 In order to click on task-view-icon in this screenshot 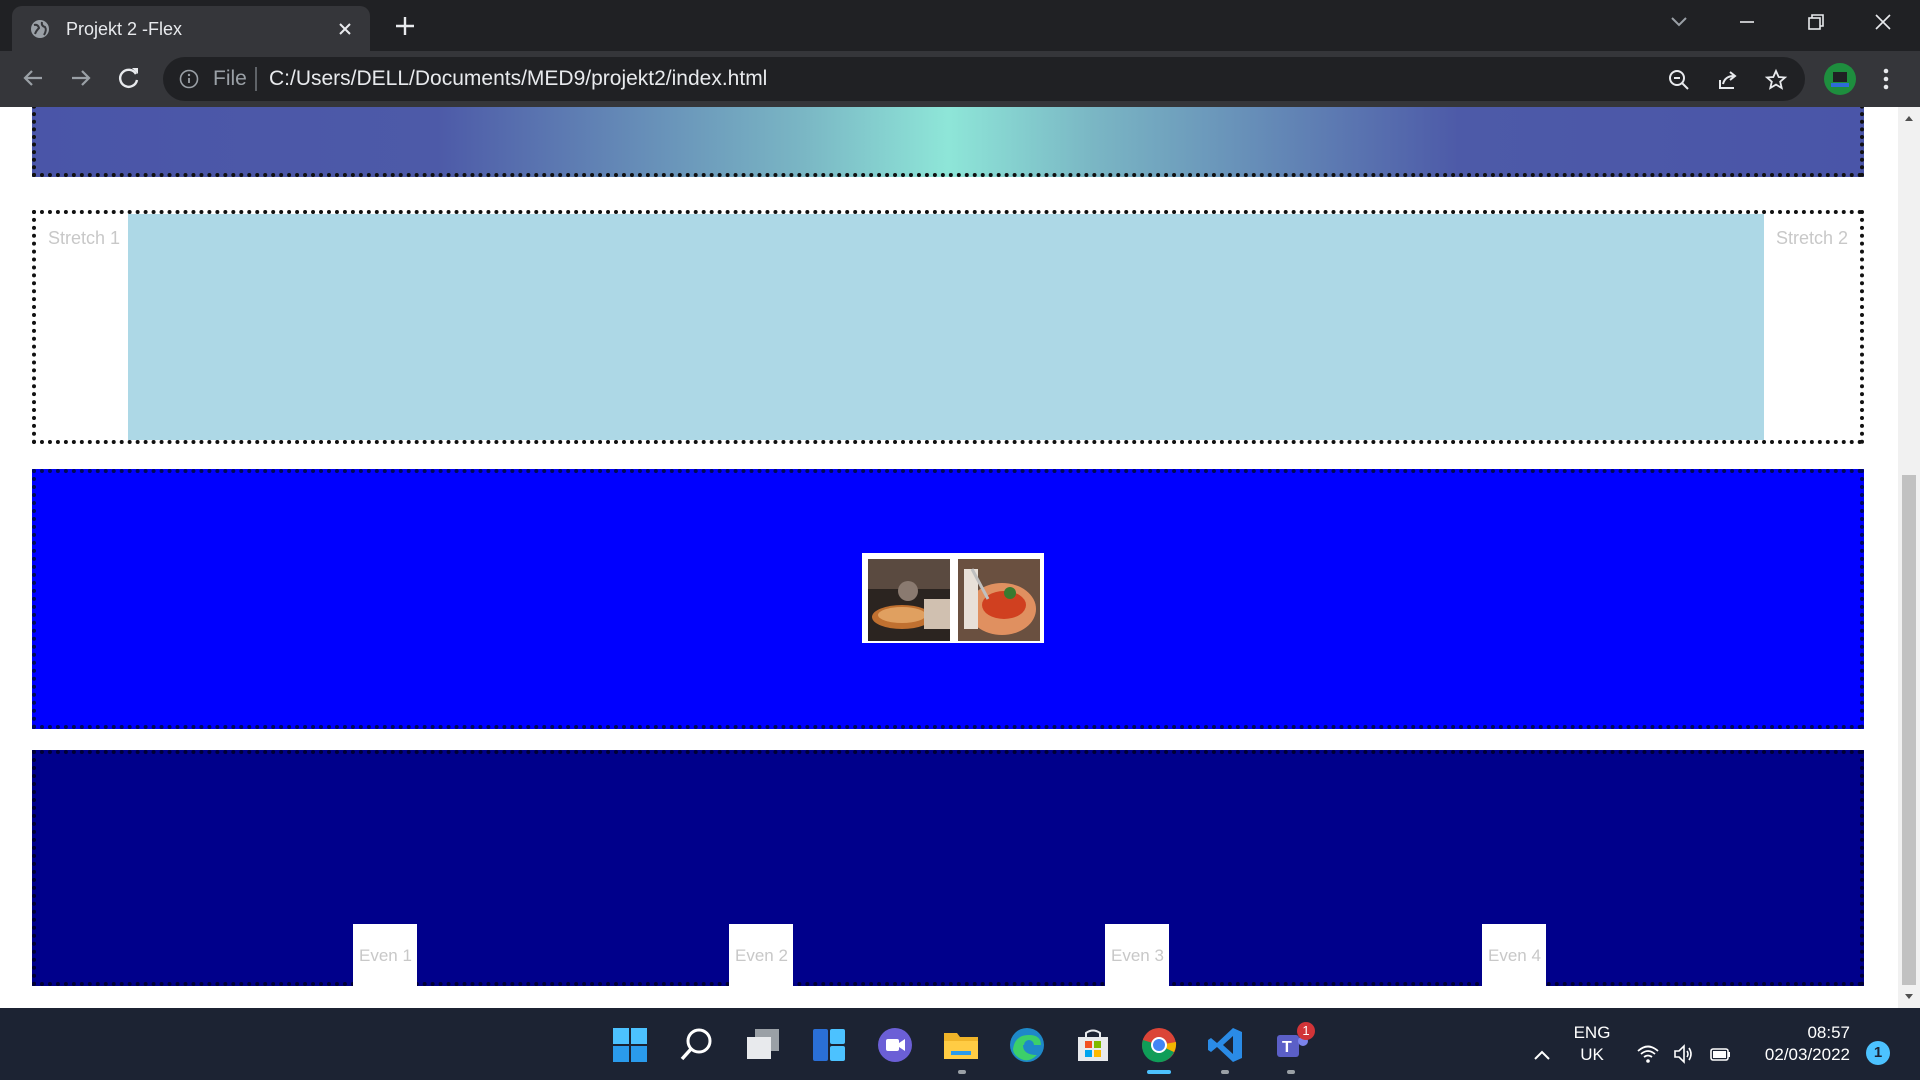, I will do `click(763, 1045)`.